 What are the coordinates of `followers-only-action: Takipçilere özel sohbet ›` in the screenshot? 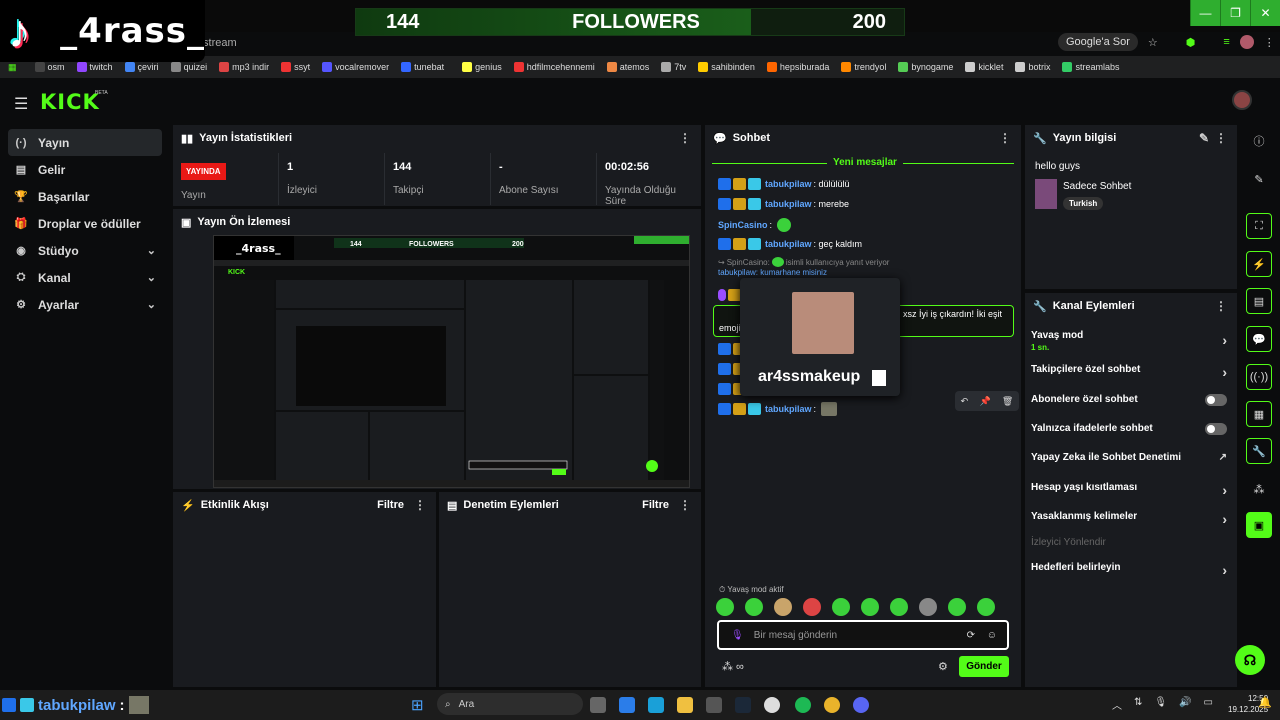 It's located at (1129, 372).